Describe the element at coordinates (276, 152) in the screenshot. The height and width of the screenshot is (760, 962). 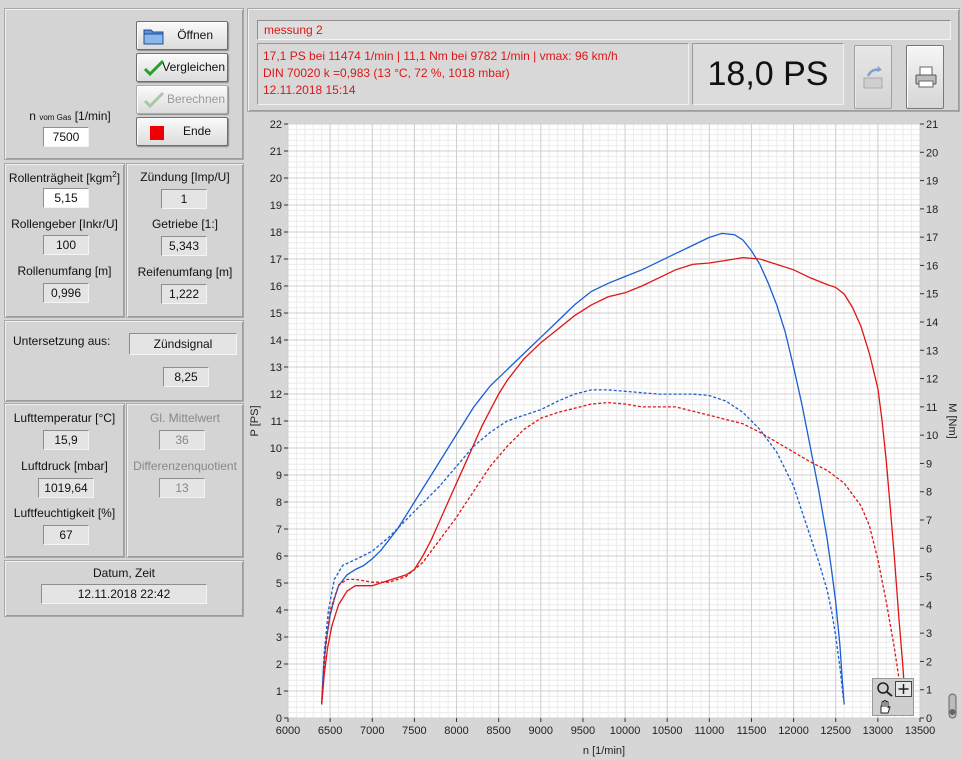
I see `y-tick-label: 21` at that location.